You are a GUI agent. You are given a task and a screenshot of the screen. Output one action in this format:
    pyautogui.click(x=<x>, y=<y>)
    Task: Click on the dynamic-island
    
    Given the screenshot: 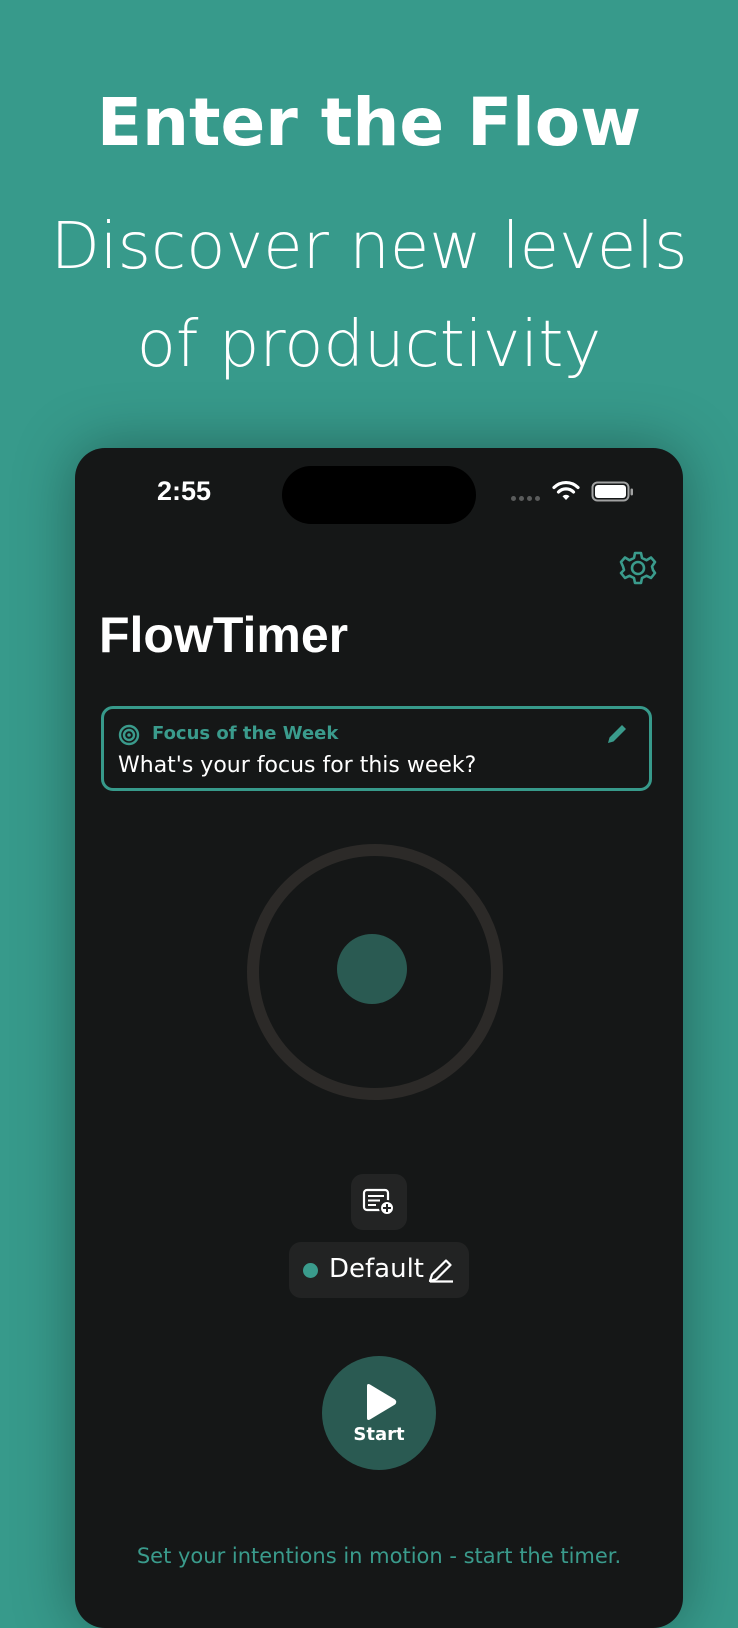 What is the action you would take?
    pyautogui.click(x=379, y=495)
    